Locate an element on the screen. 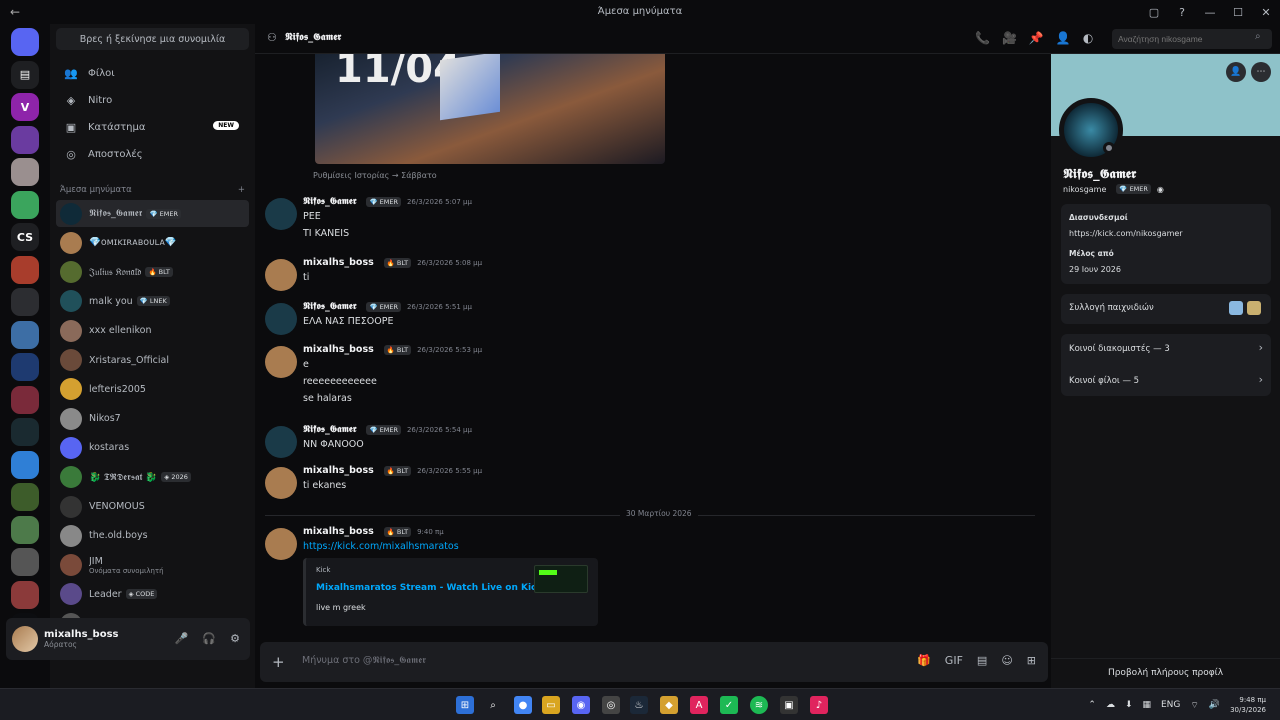 This screenshot has height=720, width=1280. dm-item: the.old.boys is located at coordinates (152, 535).